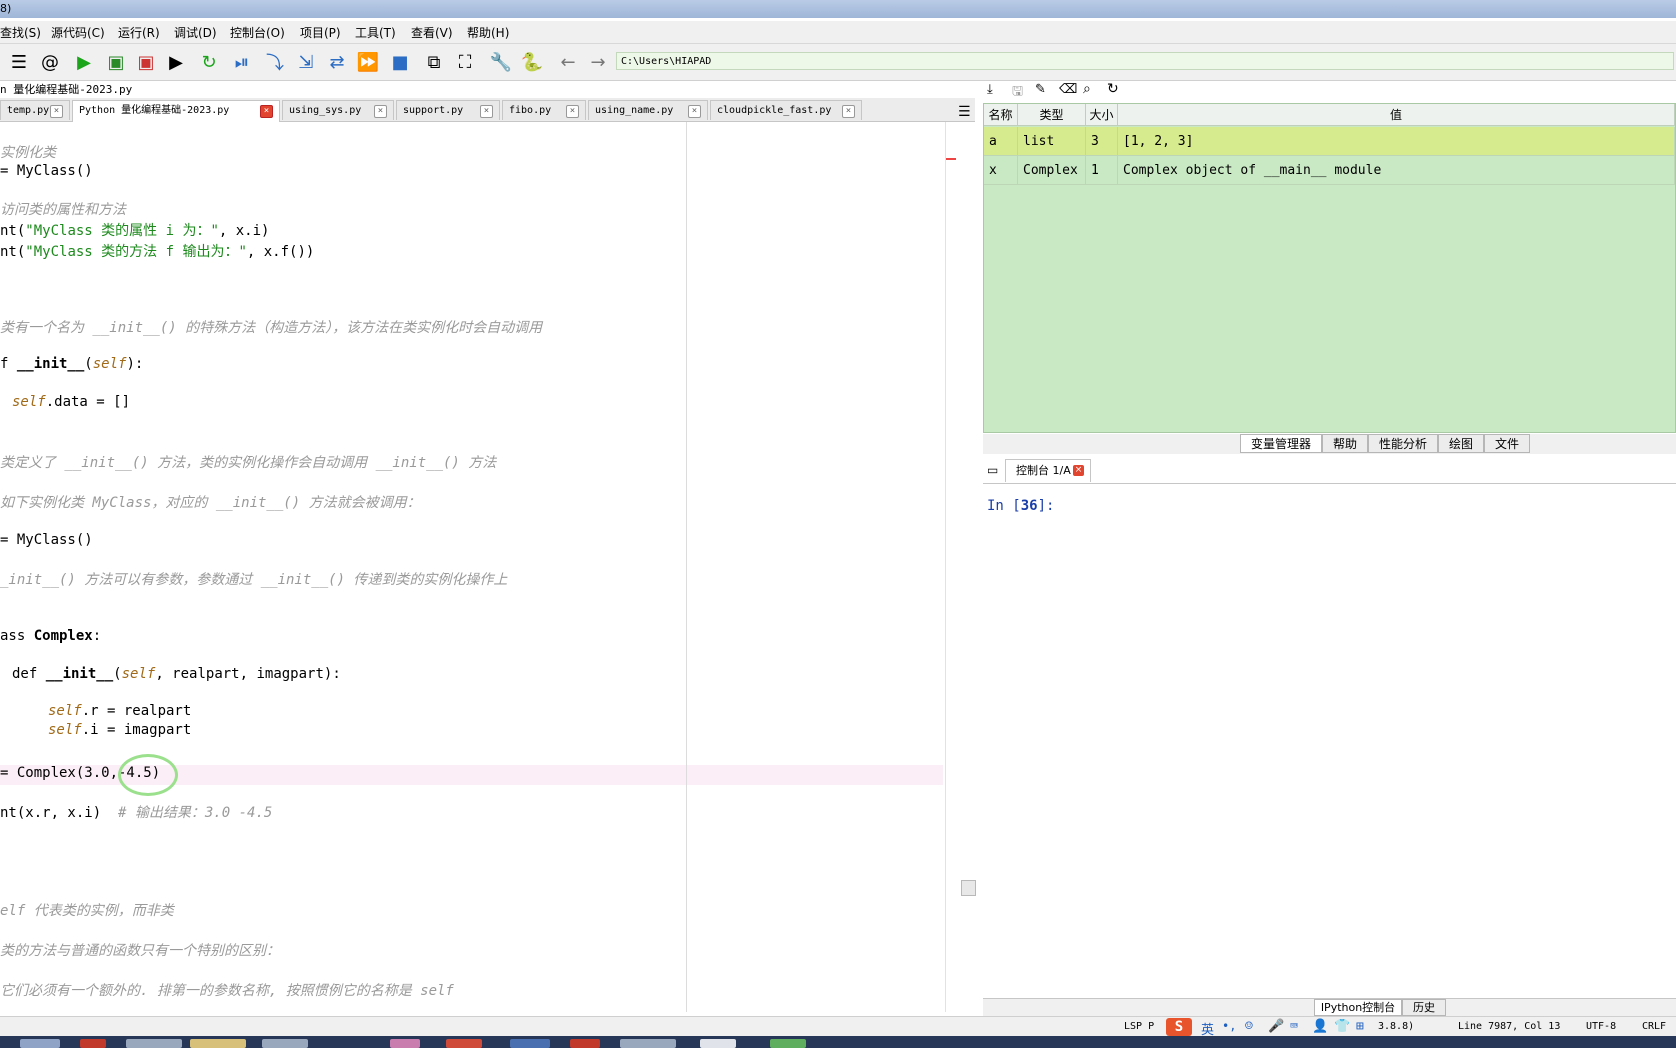 This screenshot has height=1048, width=1676. Describe the element at coordinates (1048, 470) in the screenshot. I see `tab-console: 控制台 1/A ×` at that location.